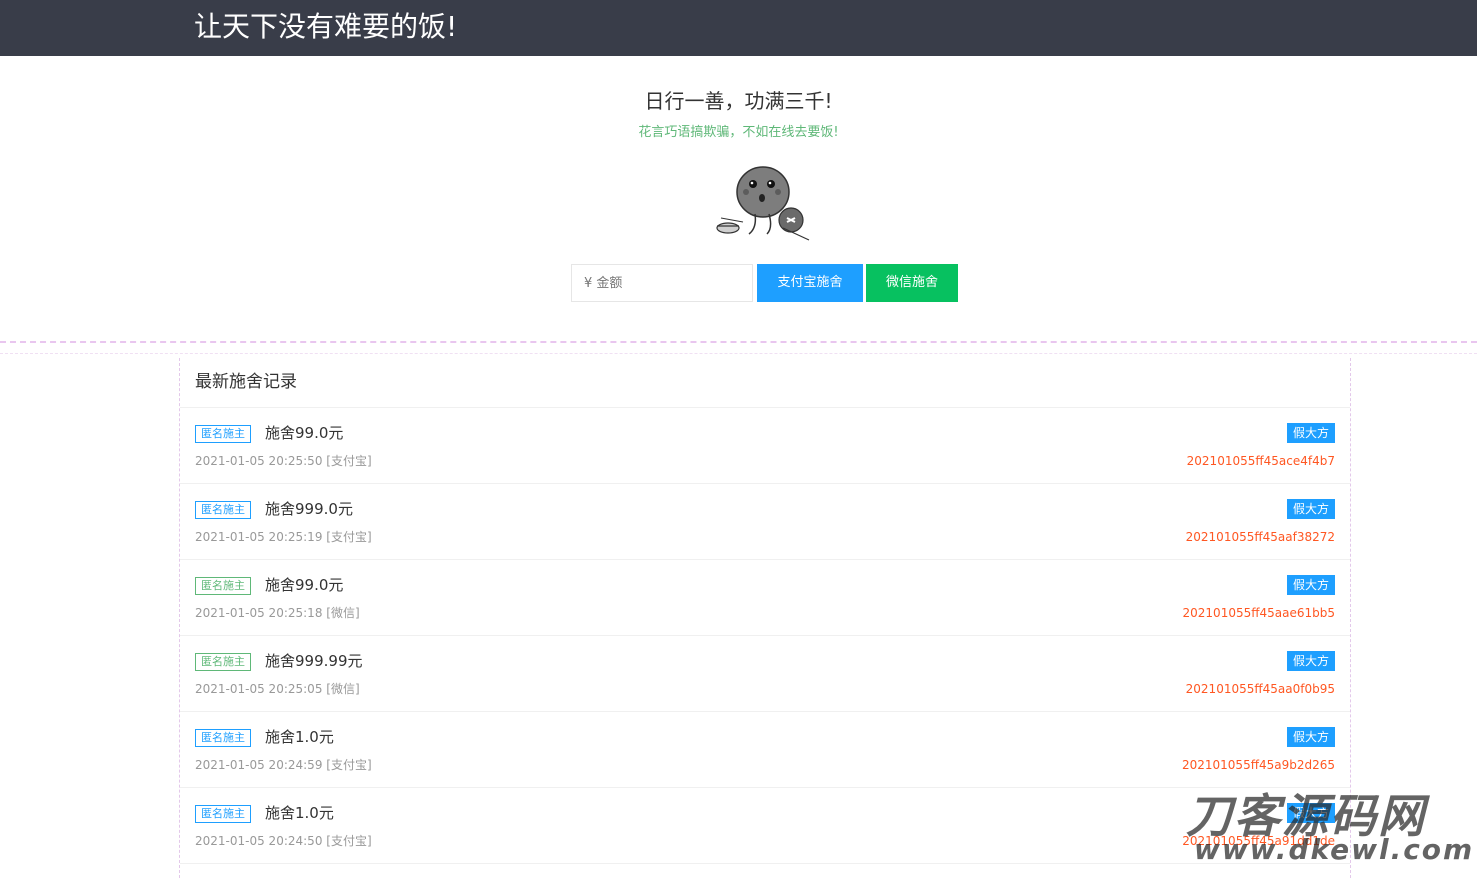  What do you see at coordinates (738, 342) in the screenshot?
I see `section-divider` at bounding box center [738, 342].